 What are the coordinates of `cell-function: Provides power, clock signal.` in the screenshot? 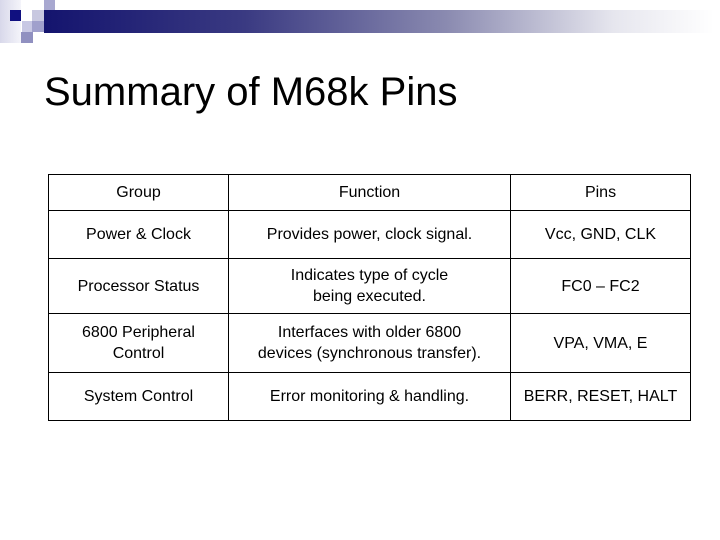 It's located at (369, 234).